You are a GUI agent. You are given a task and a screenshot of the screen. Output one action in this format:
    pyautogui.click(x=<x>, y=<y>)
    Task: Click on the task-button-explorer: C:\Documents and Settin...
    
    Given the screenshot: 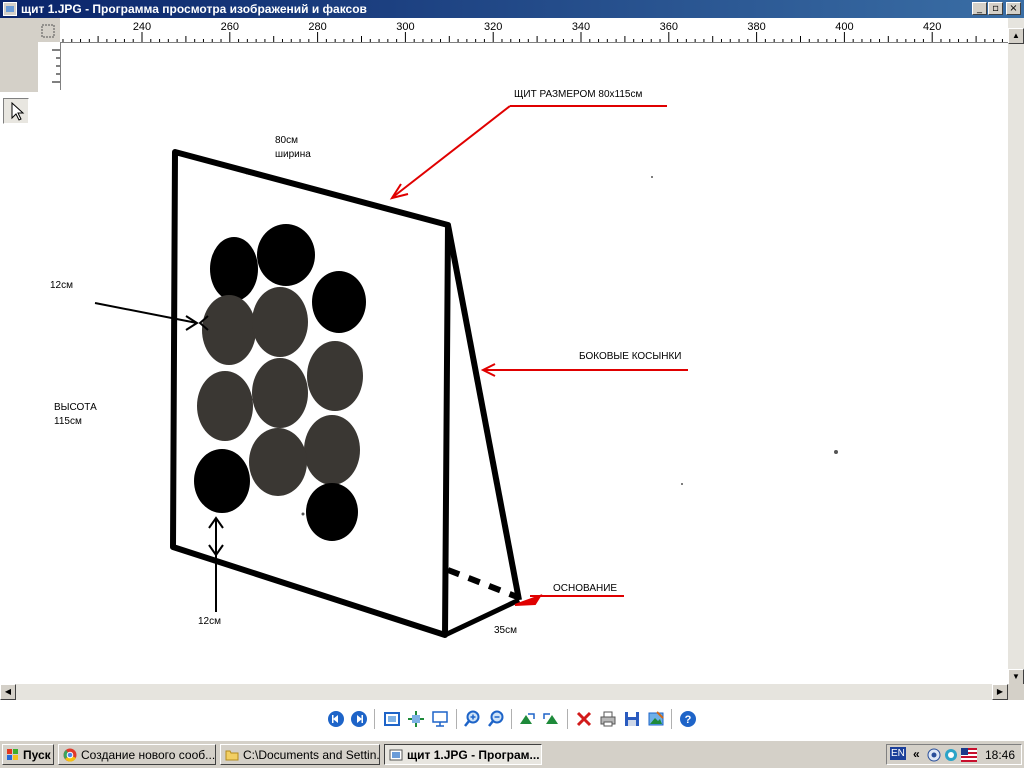 What is the action you would take?
    pyautogui.click(x=300, y=754)
    